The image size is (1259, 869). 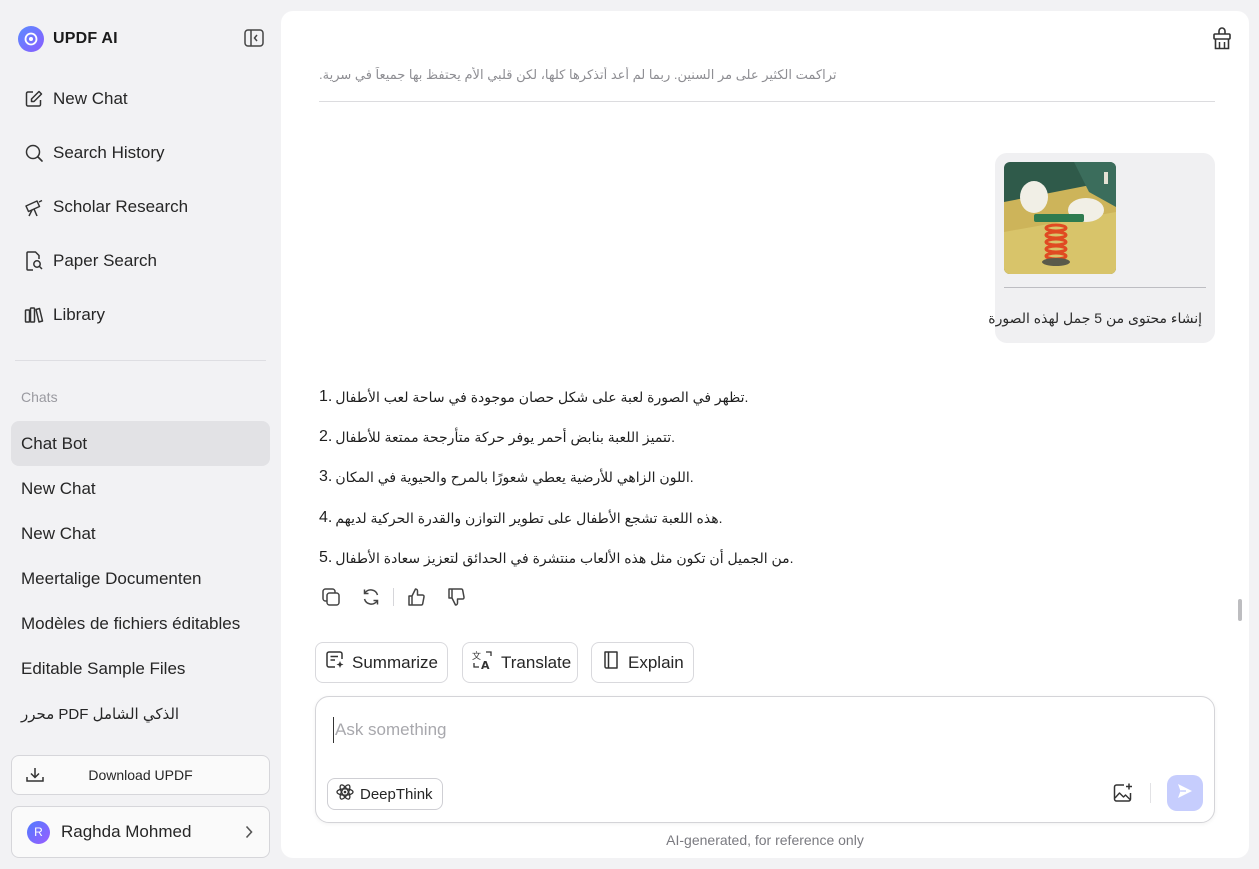 I want to click on answer-number: 3., so click(x=326, y=476).